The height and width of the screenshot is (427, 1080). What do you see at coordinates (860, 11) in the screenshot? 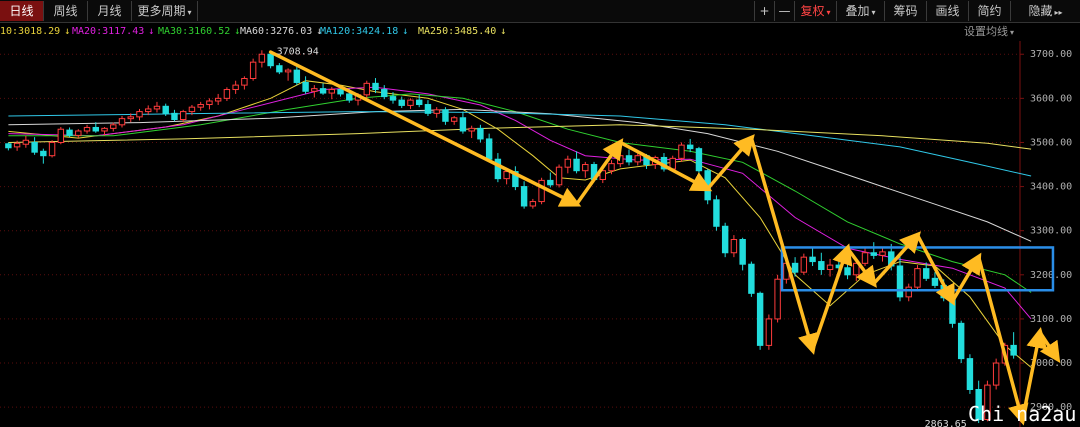
I see `overlay-button: 叠加 ▾` at bounding box center [860, 11].